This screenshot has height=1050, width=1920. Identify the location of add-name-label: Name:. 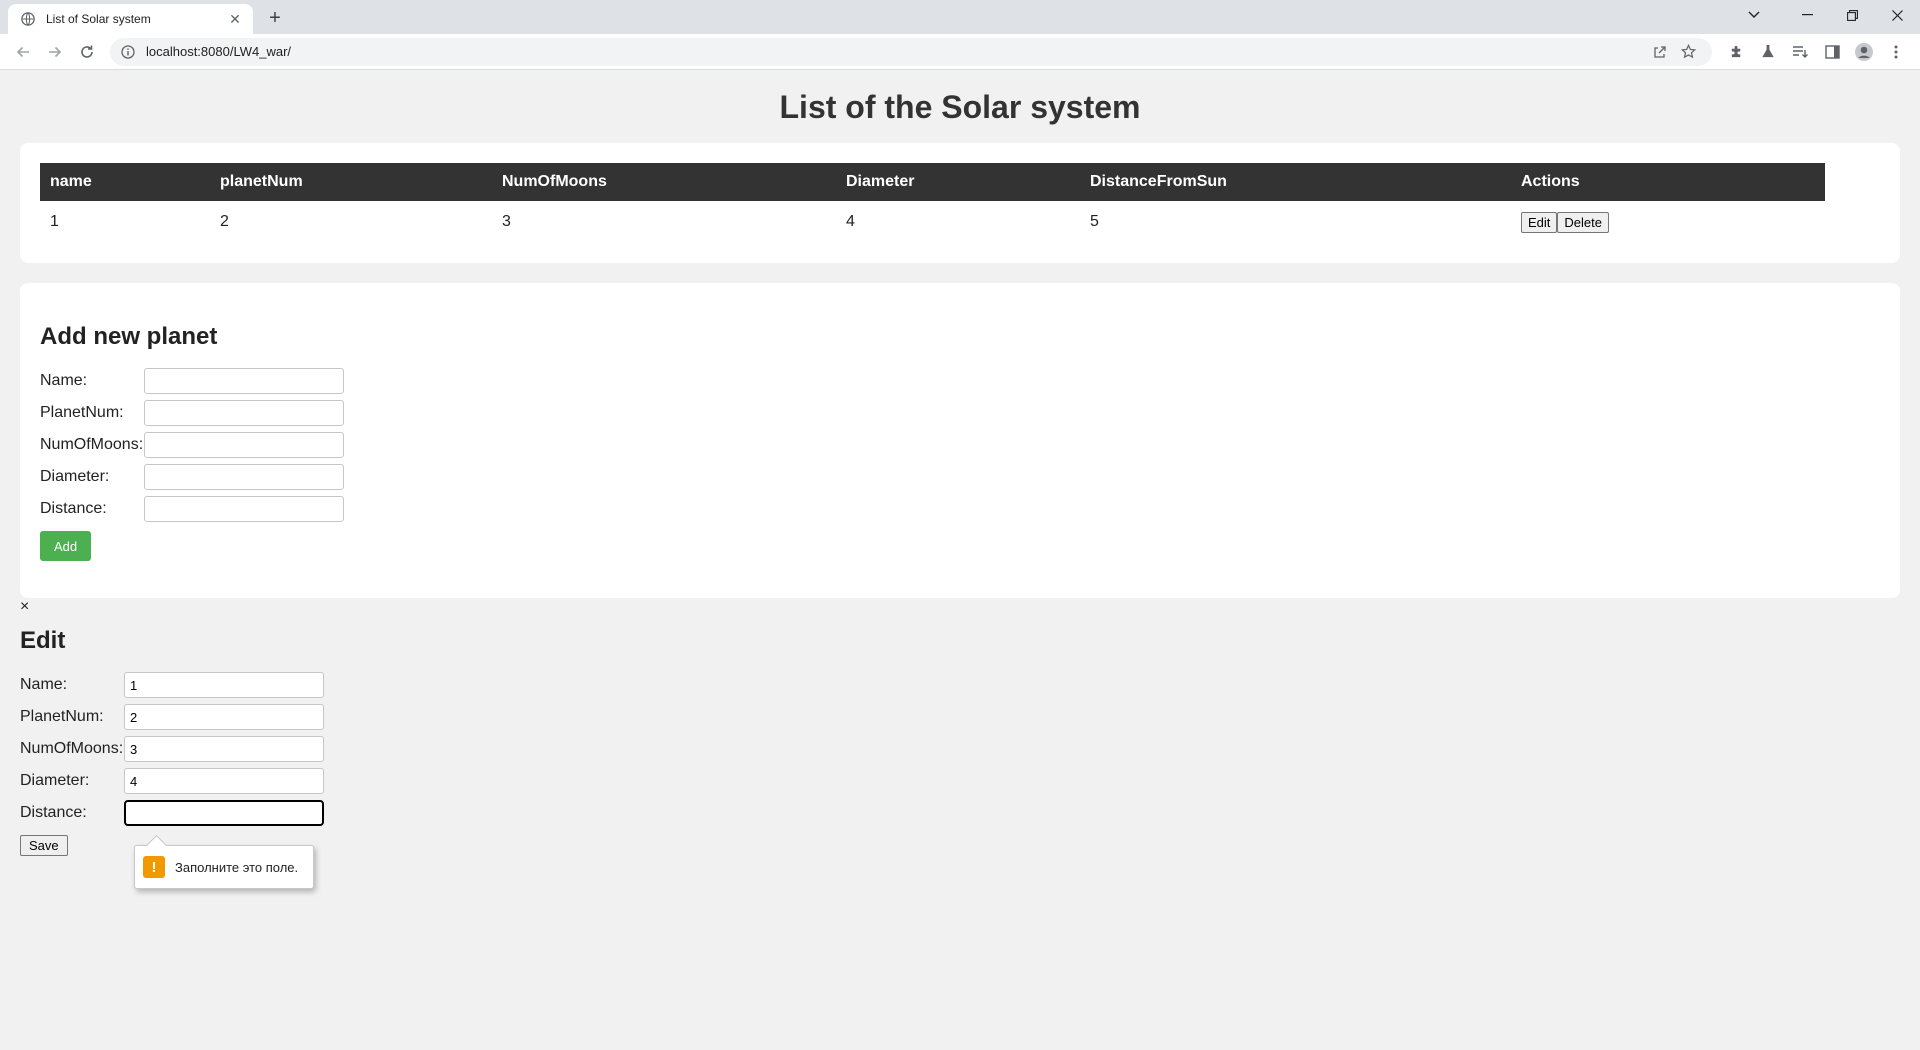
(64, 381).